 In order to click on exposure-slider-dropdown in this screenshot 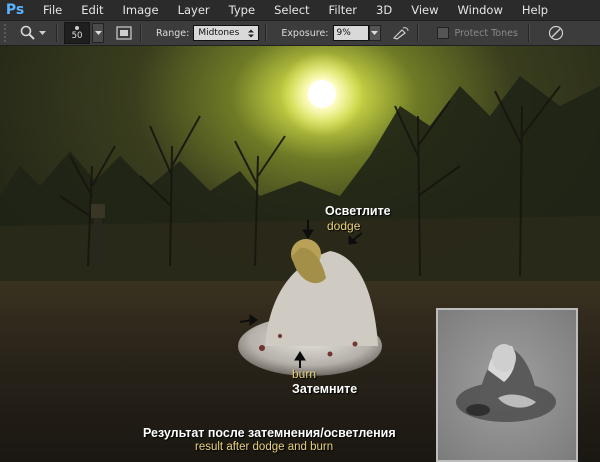, I will do `click(374, 33)`.